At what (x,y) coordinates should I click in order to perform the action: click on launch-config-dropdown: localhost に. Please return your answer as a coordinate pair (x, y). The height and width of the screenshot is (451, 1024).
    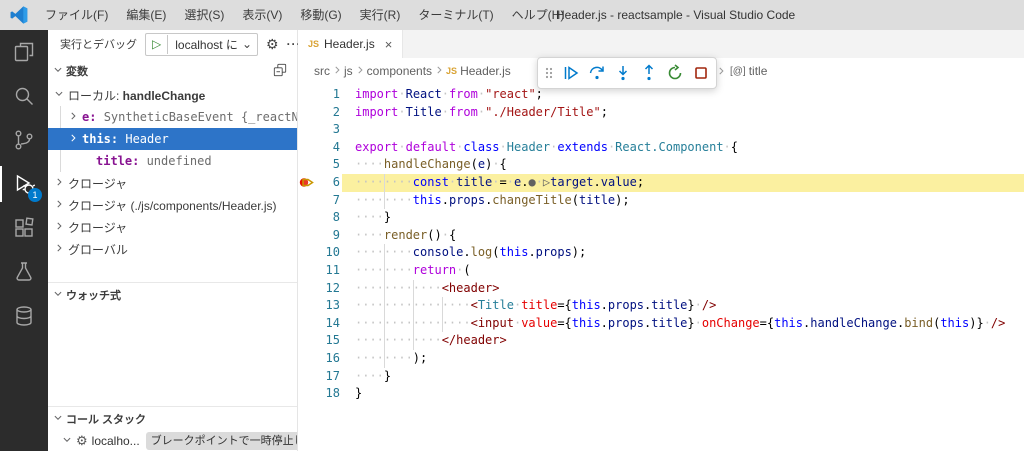
    Looking at the image, I should click on (205, 44).